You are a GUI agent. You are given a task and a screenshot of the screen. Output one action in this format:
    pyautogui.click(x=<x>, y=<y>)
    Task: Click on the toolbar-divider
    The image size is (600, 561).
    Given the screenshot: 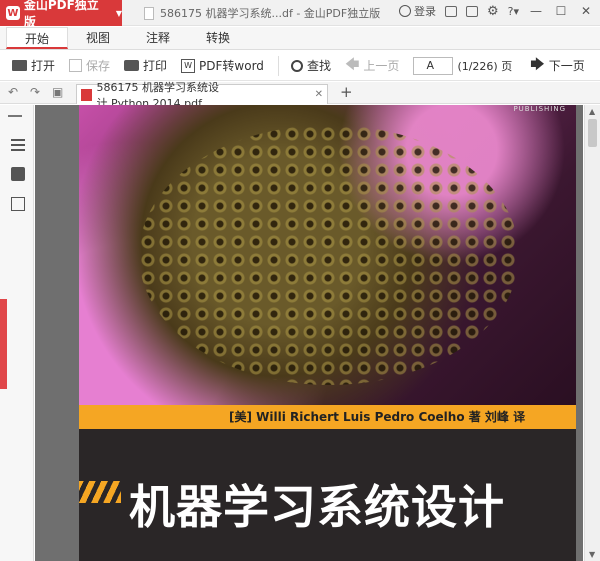 What is the action you would take?
    pyautogui.click(x=278, y=65)
    